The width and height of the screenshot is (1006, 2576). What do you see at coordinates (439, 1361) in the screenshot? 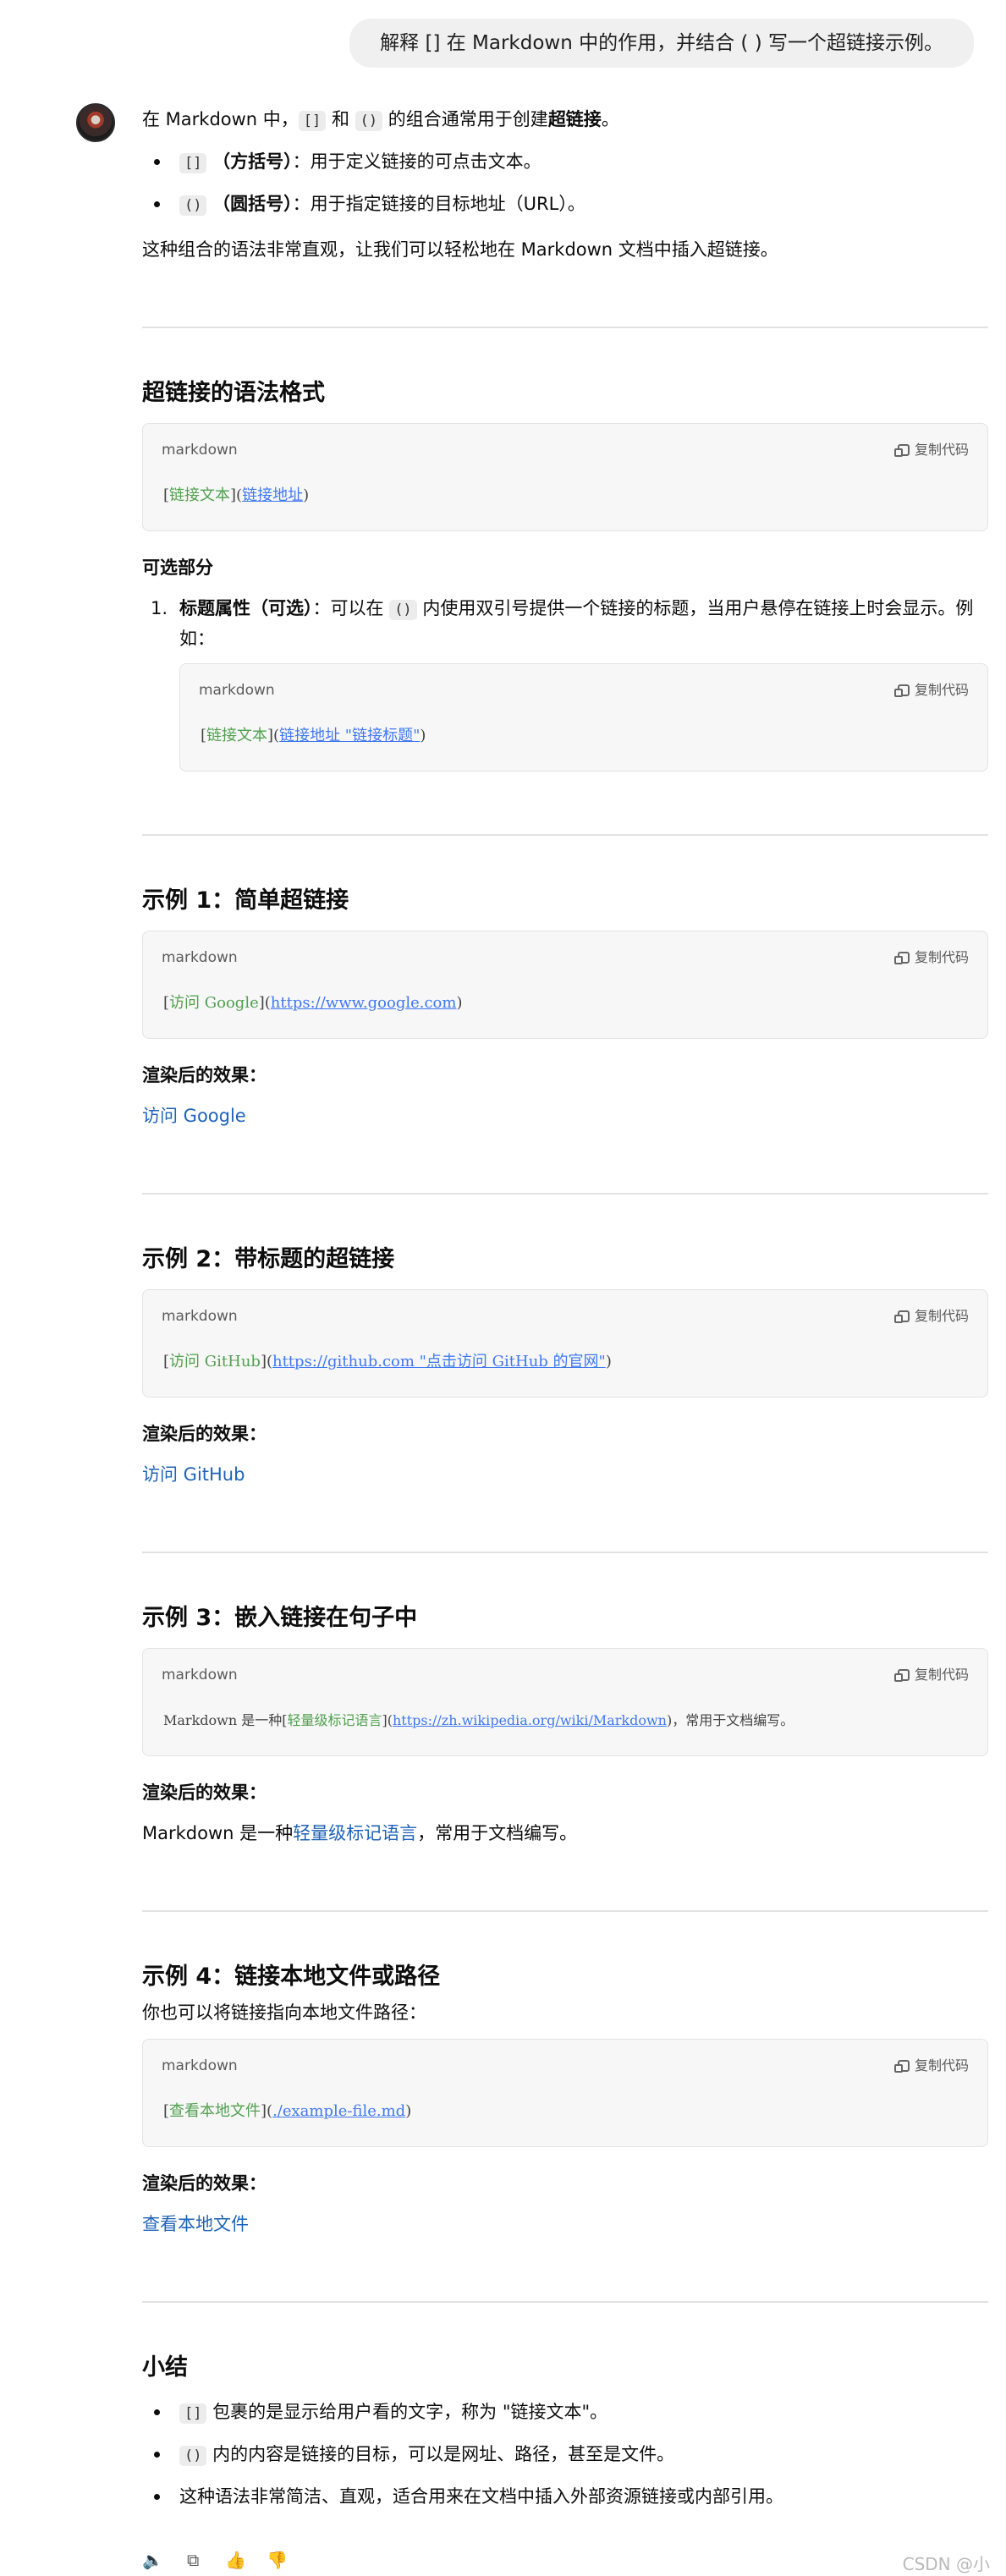
I see `code-link-url: https://github.com "点击访问 GitHub 的官网"` at bounding box center [439, 1361].